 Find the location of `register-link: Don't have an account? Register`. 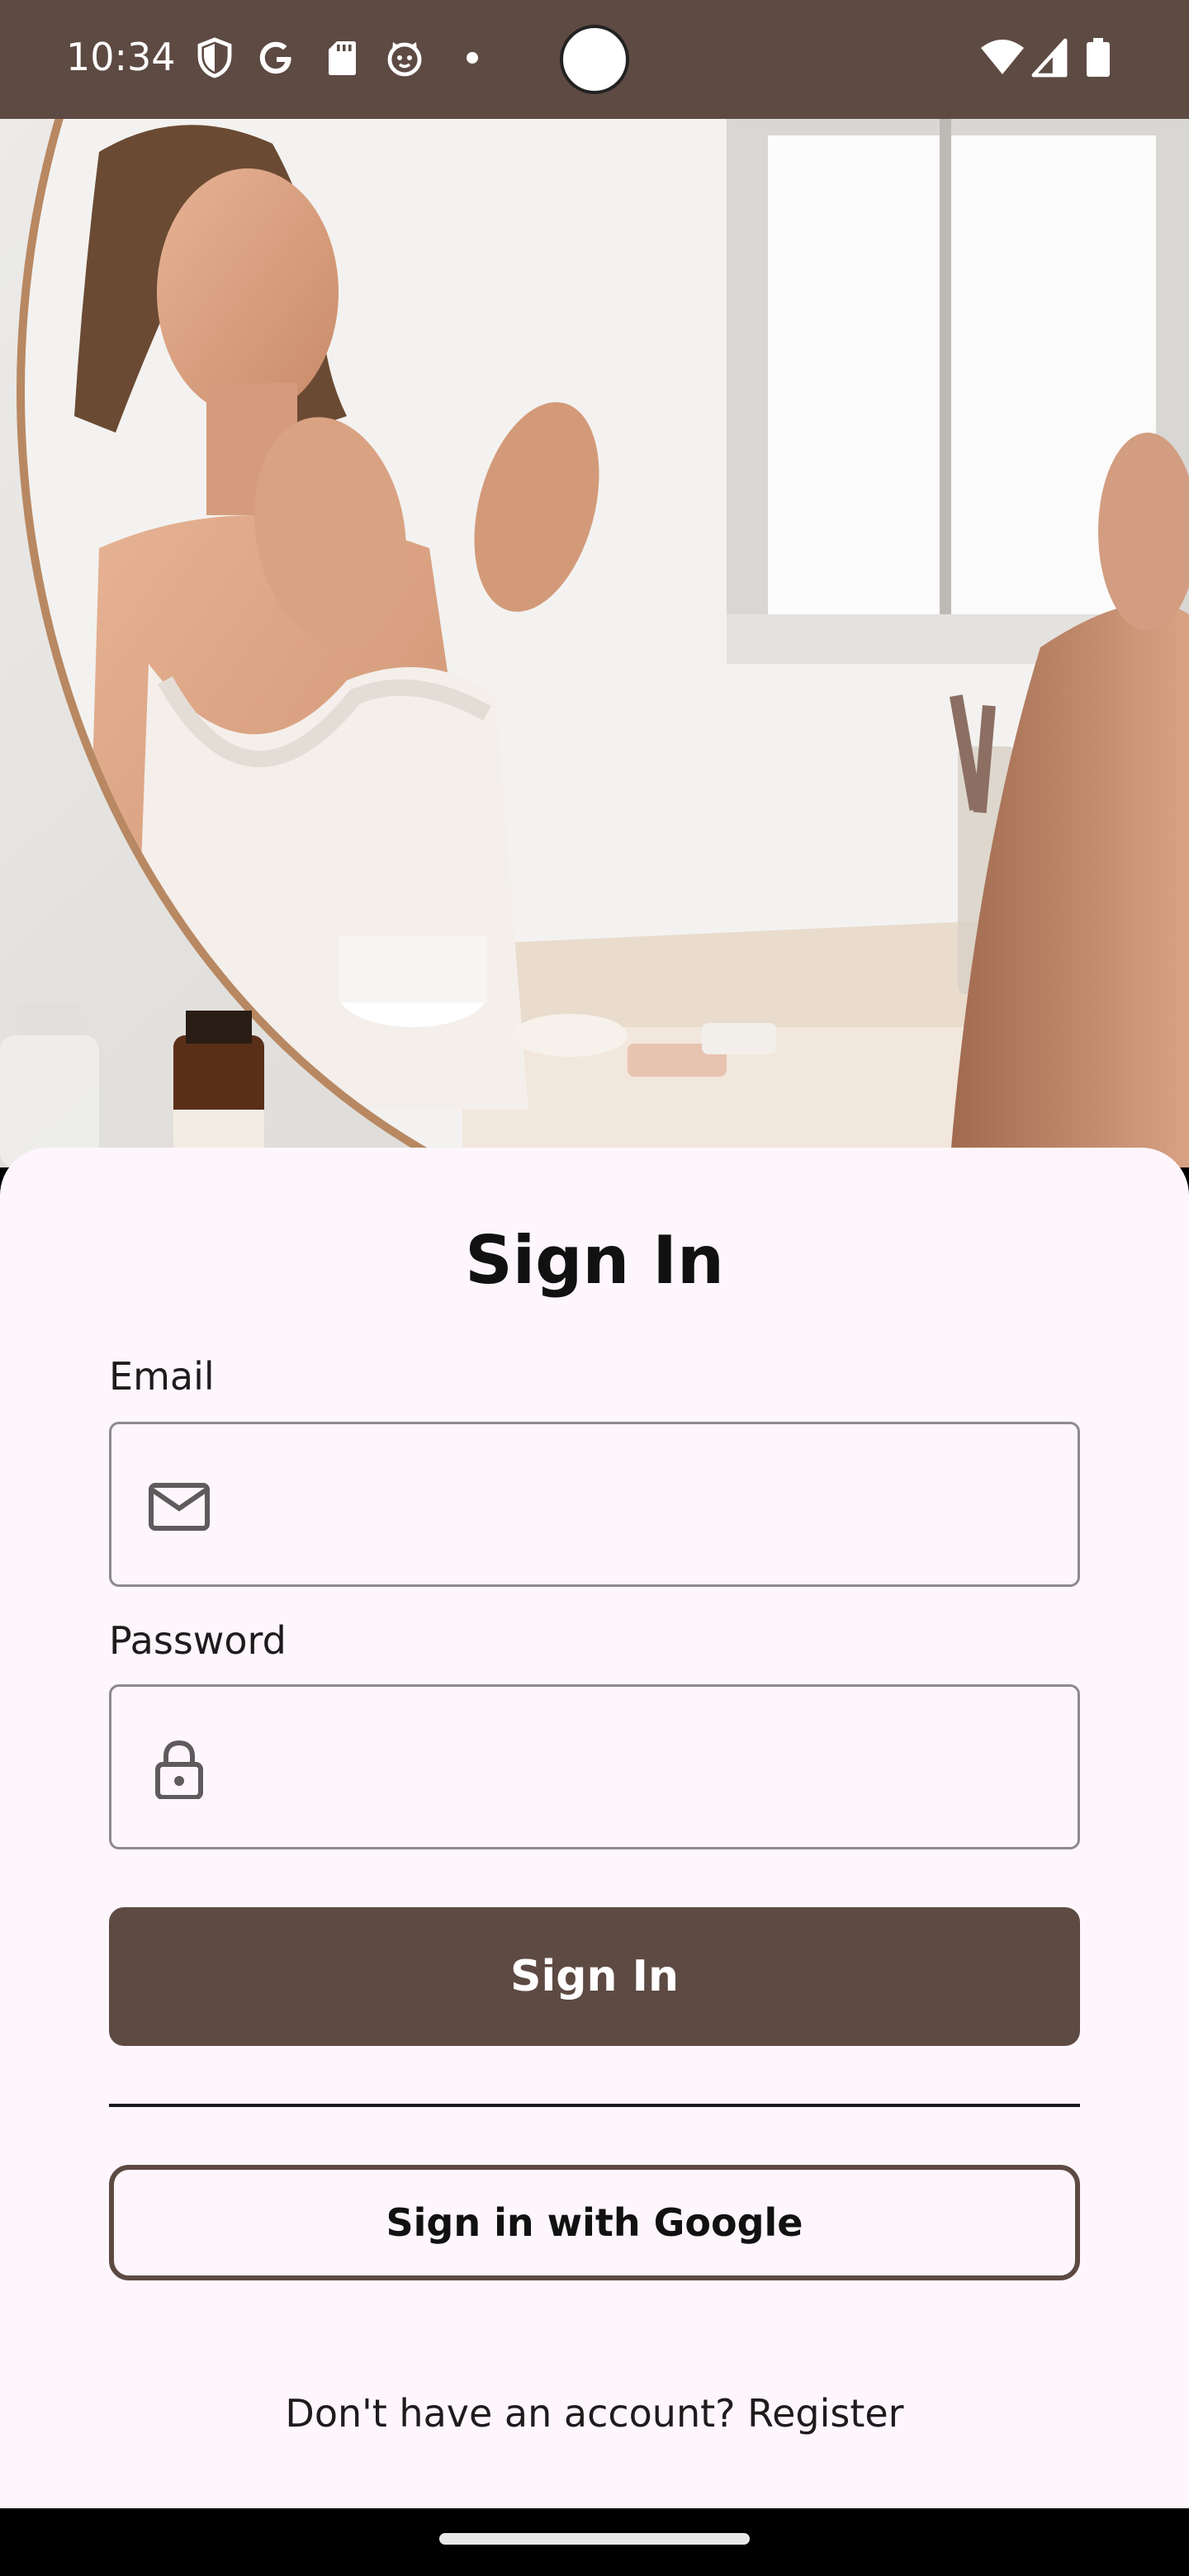

register-link: Don't have an account? Register is located at coordinates (594, 2413).